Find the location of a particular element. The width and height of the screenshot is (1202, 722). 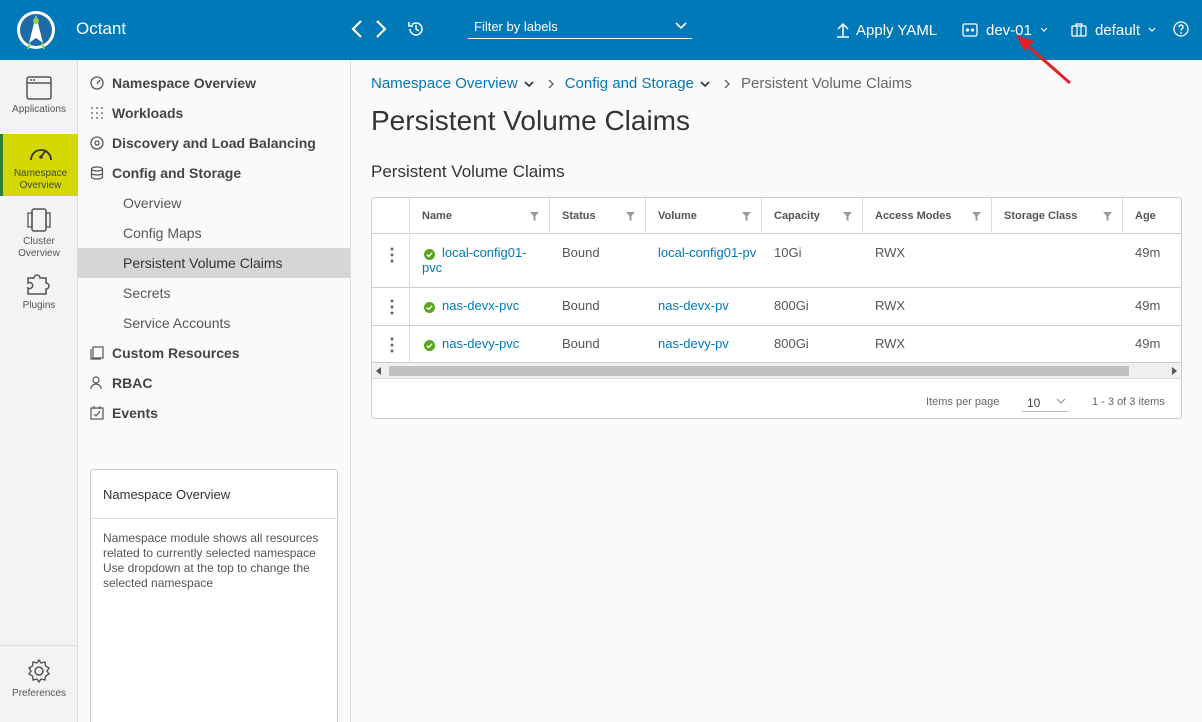

nav-config-maps: Config Maps is located at coordinates (214, 233).